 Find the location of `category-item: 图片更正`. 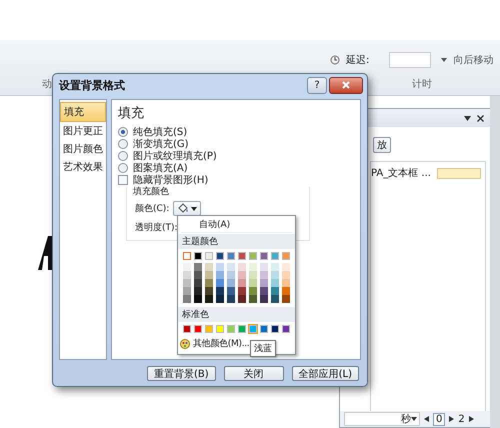

category-item: 图片更正 is located at coordinates (83, 131).